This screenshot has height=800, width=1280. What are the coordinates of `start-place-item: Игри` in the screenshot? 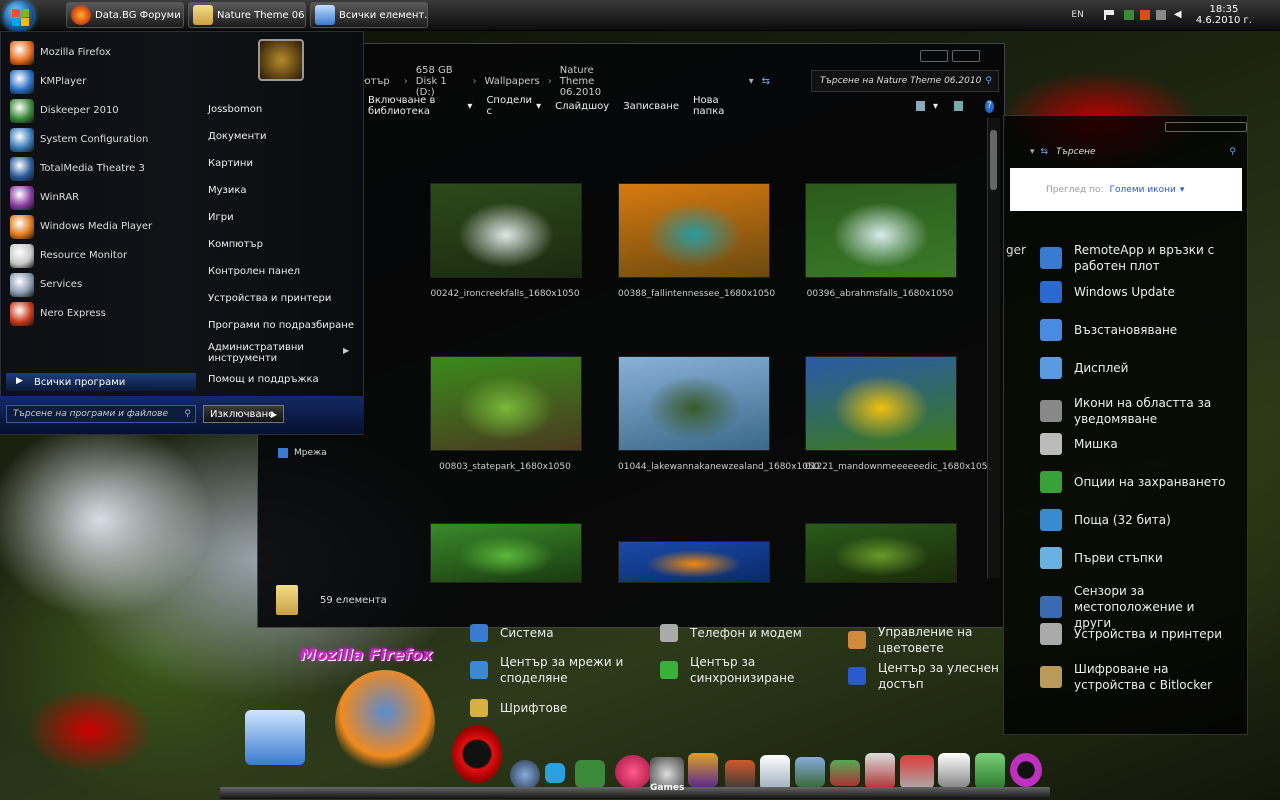 It's located at (280, 217).